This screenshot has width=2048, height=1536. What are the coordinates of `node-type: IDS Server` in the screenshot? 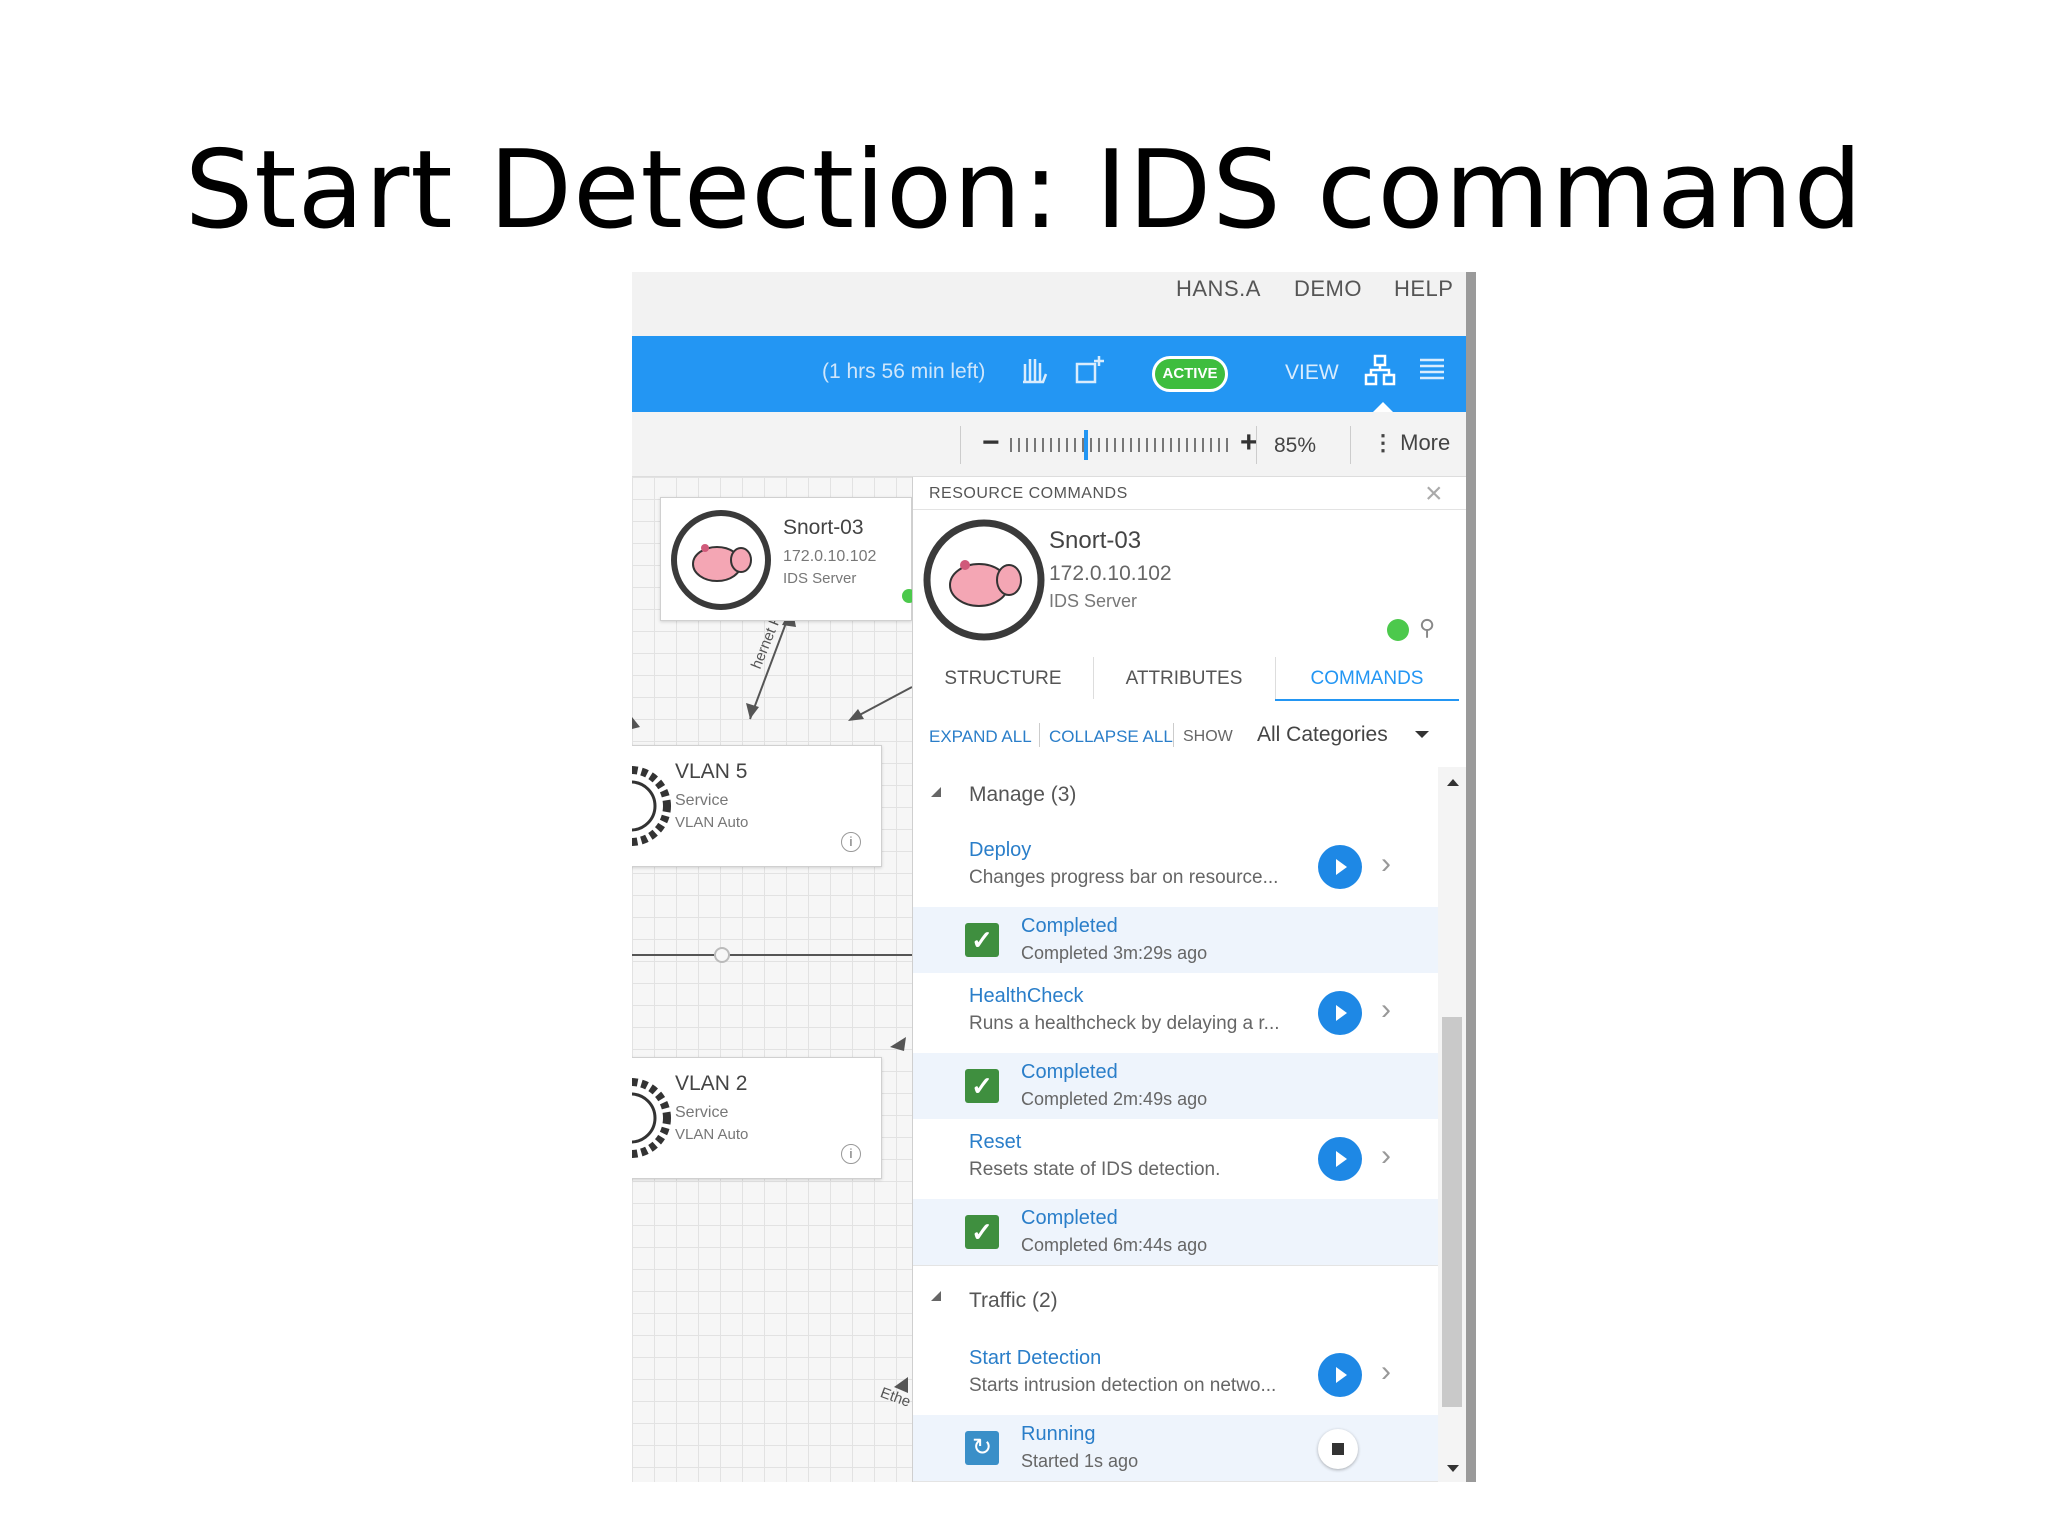 It's located at (820, 578).